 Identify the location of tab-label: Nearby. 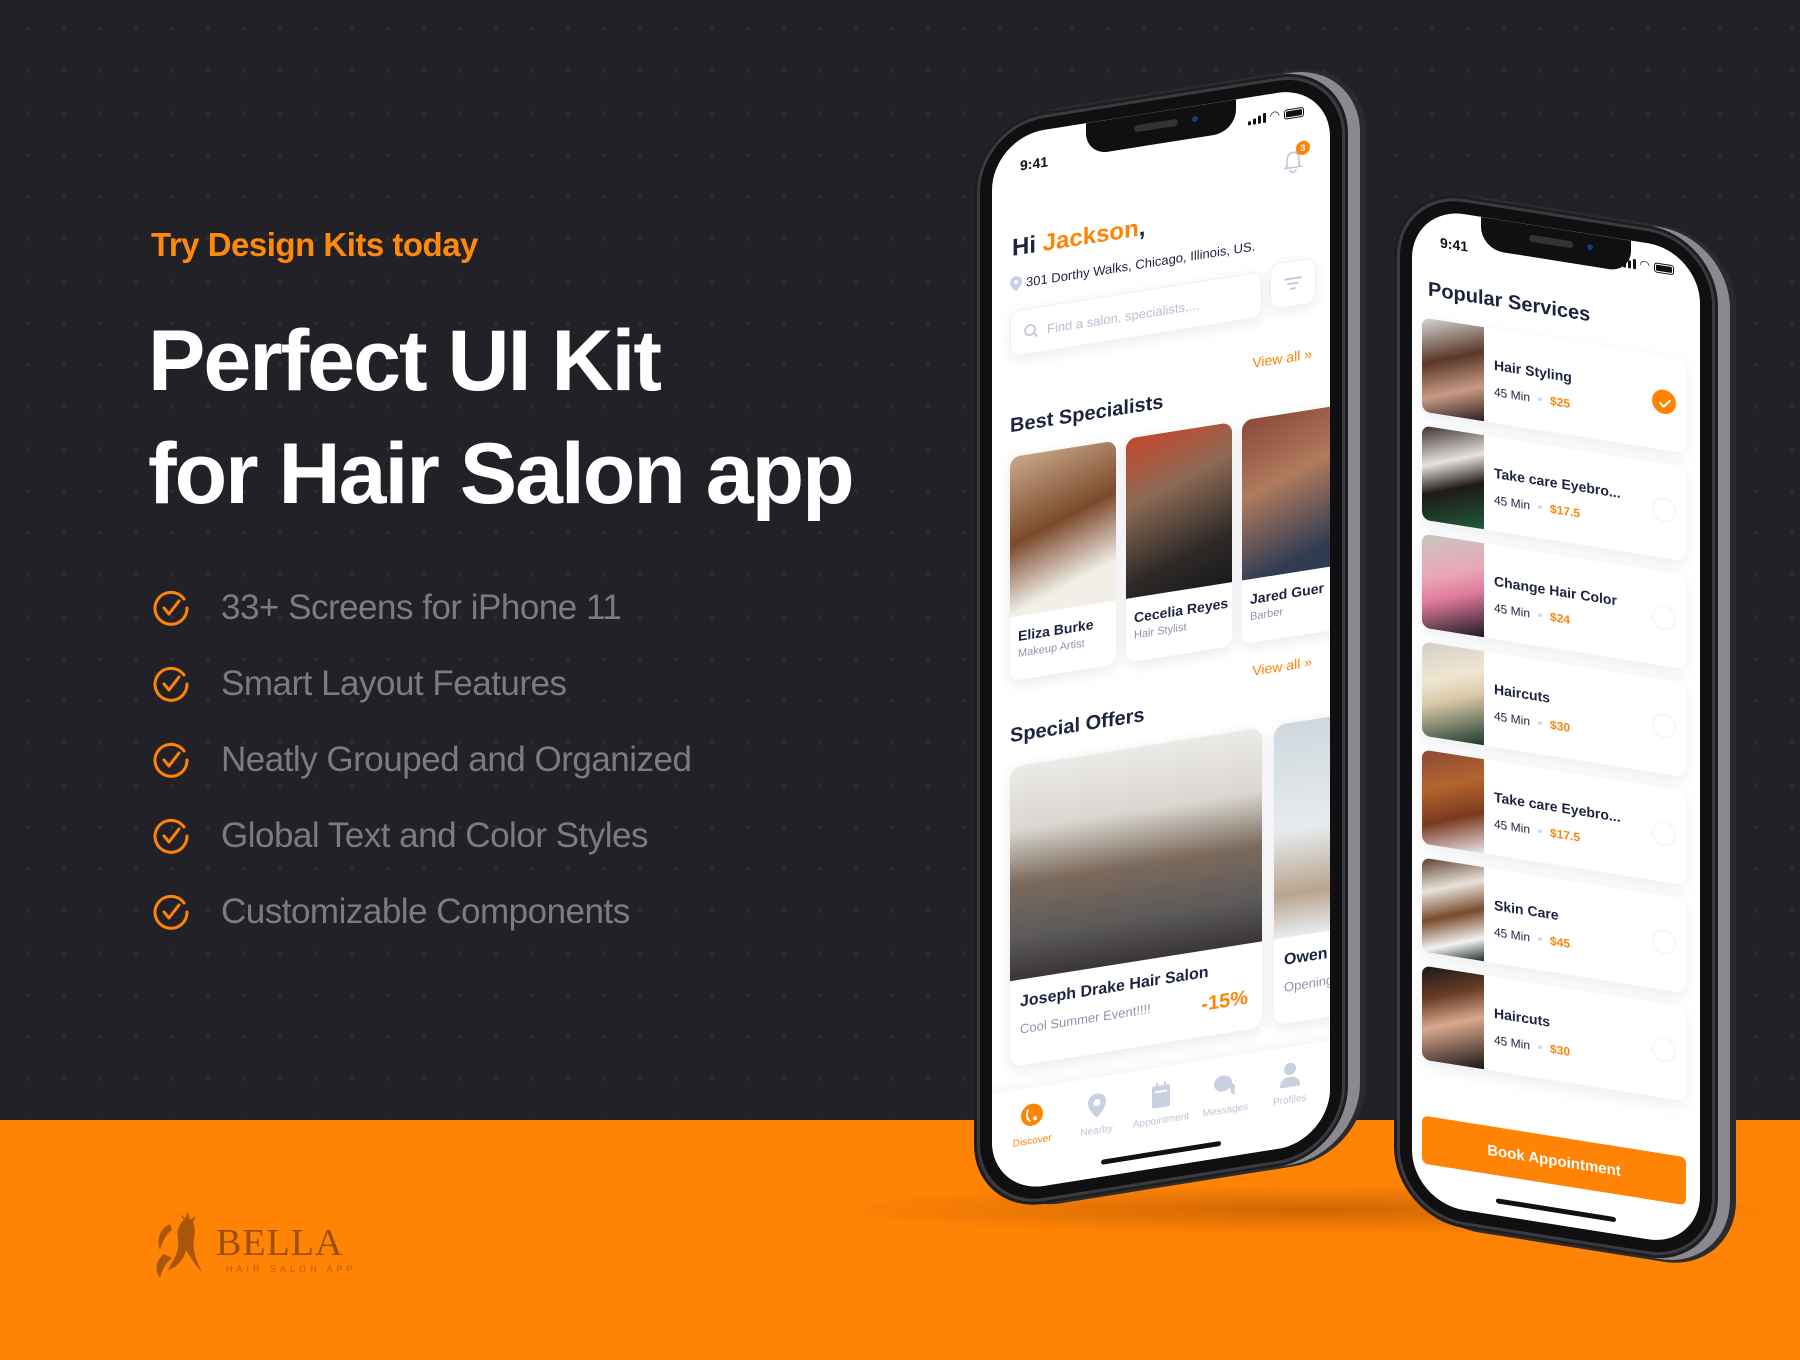
(1096, 1131).